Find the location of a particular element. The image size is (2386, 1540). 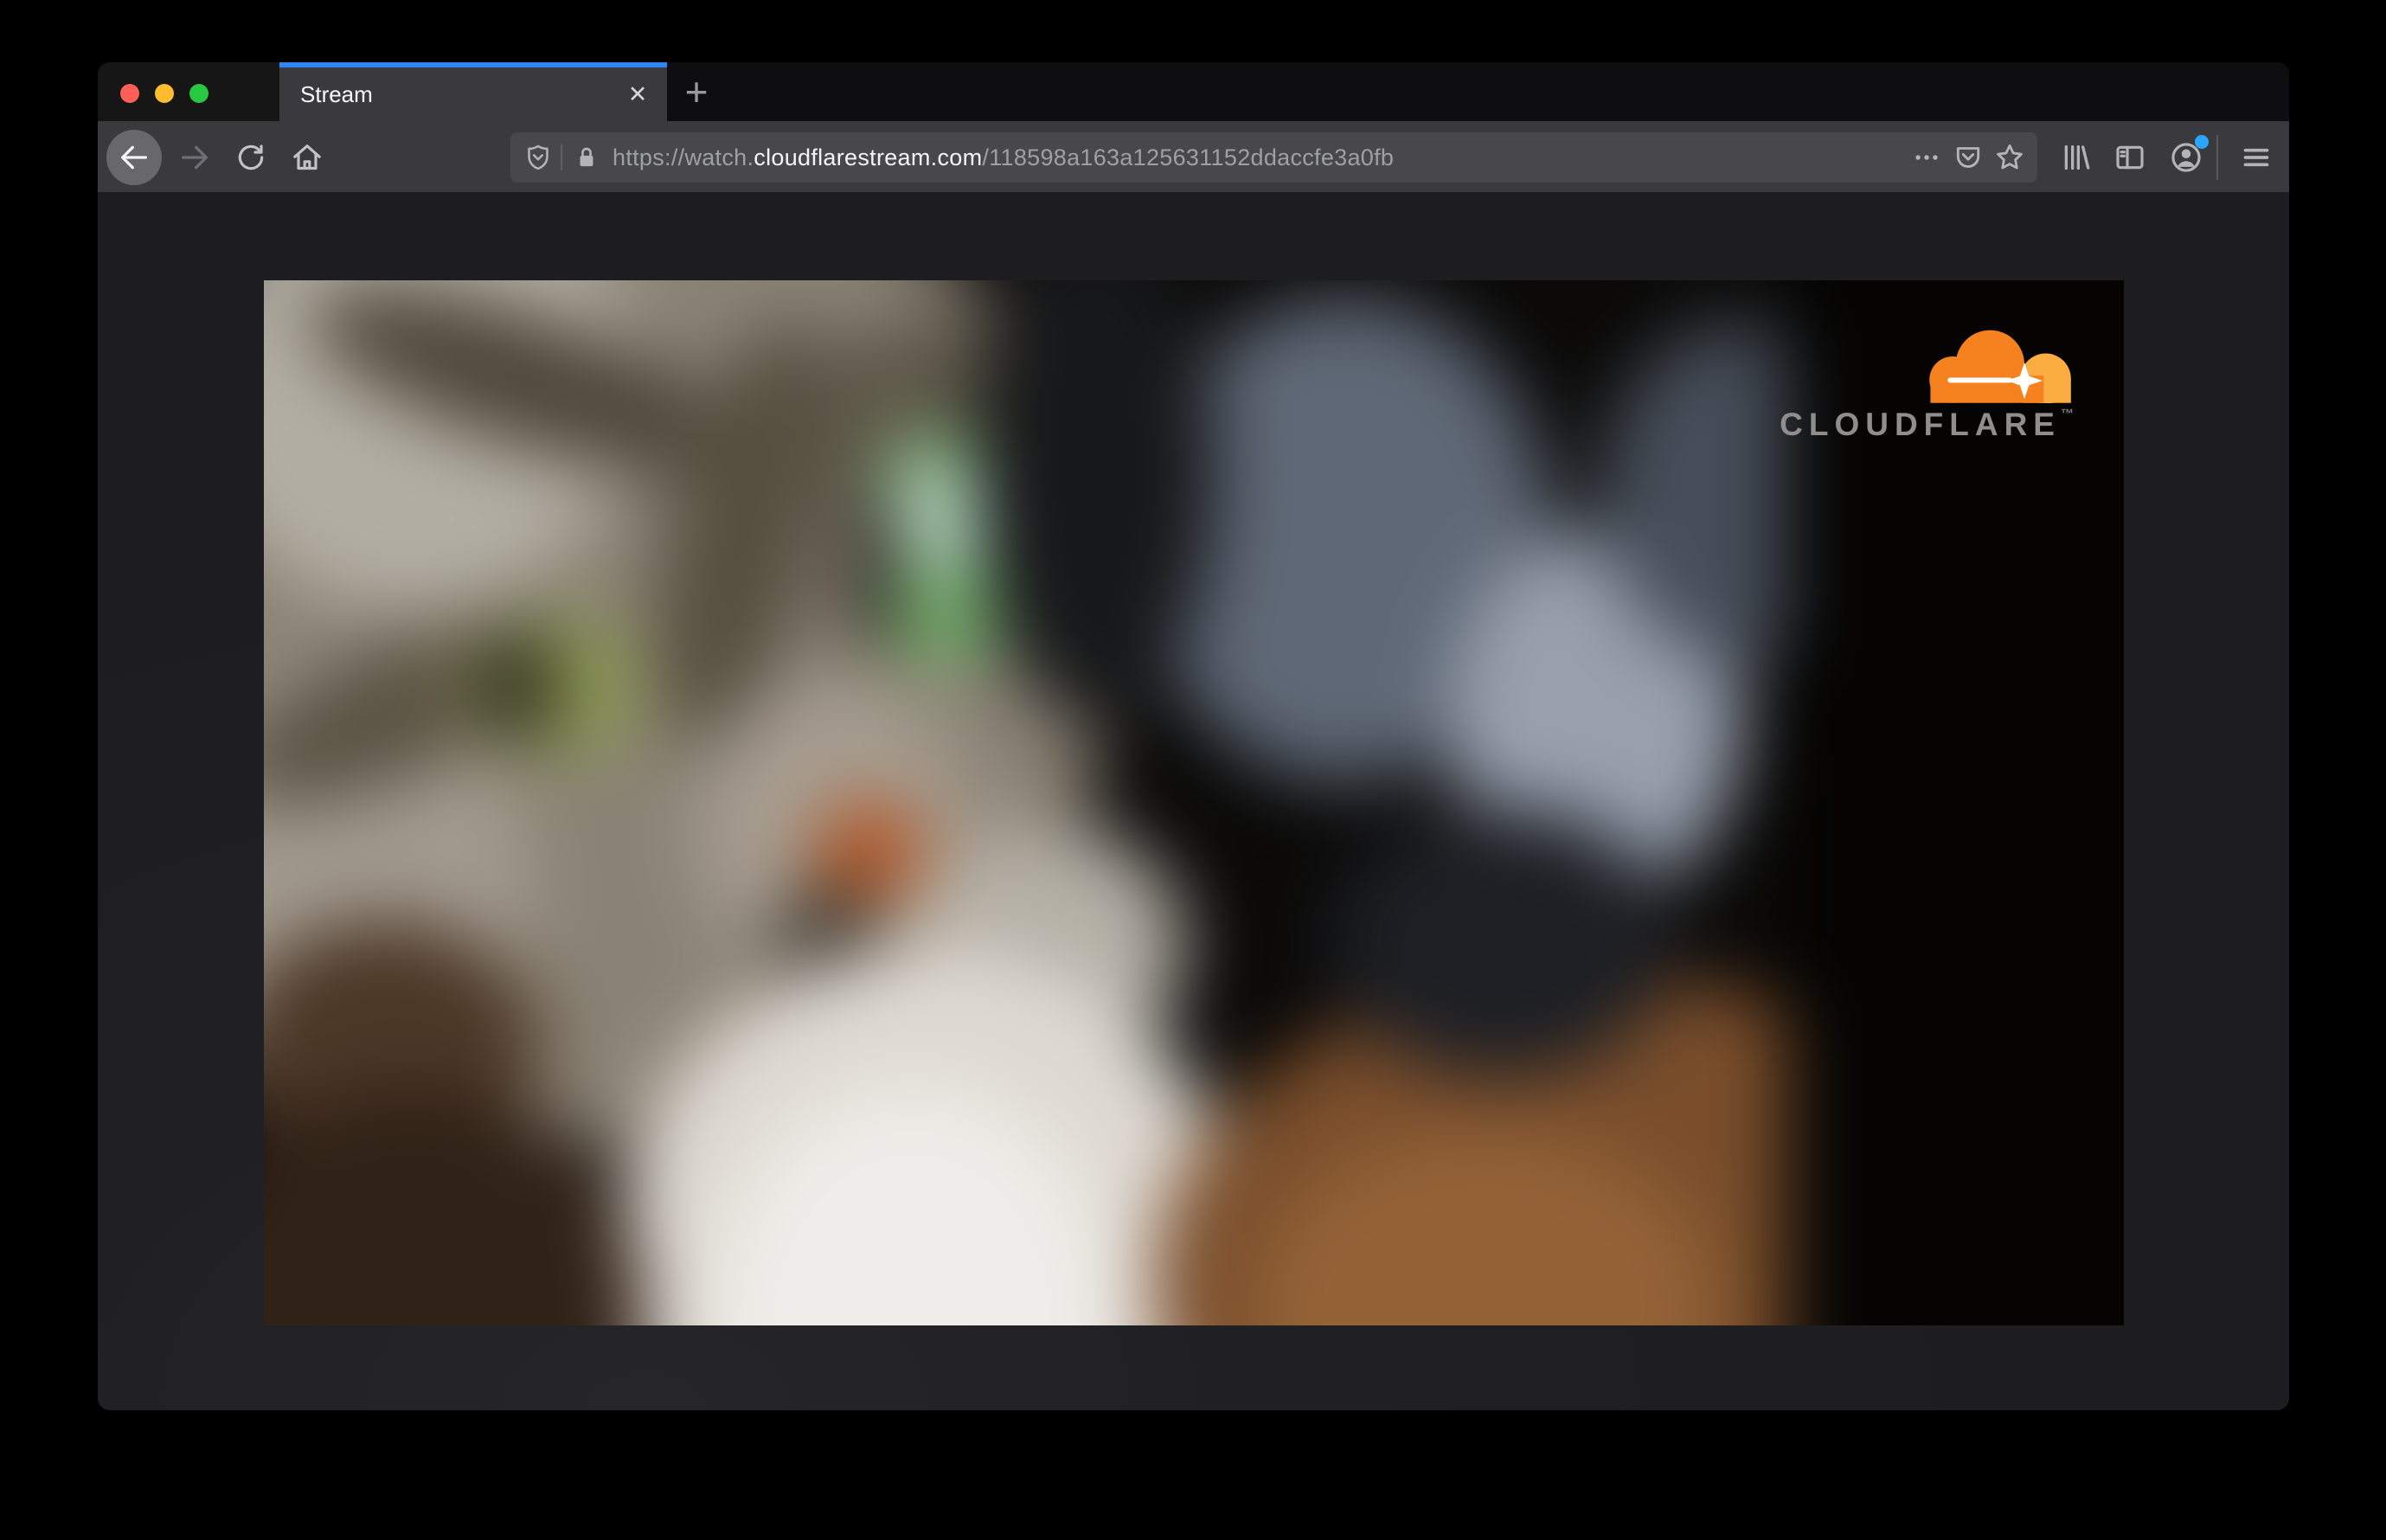

sidebar-button is located at coordinates (2130, 157).